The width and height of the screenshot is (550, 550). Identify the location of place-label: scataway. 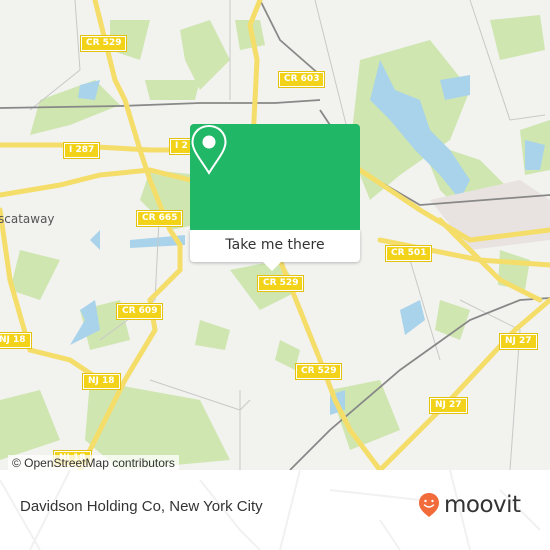
(27, 219).